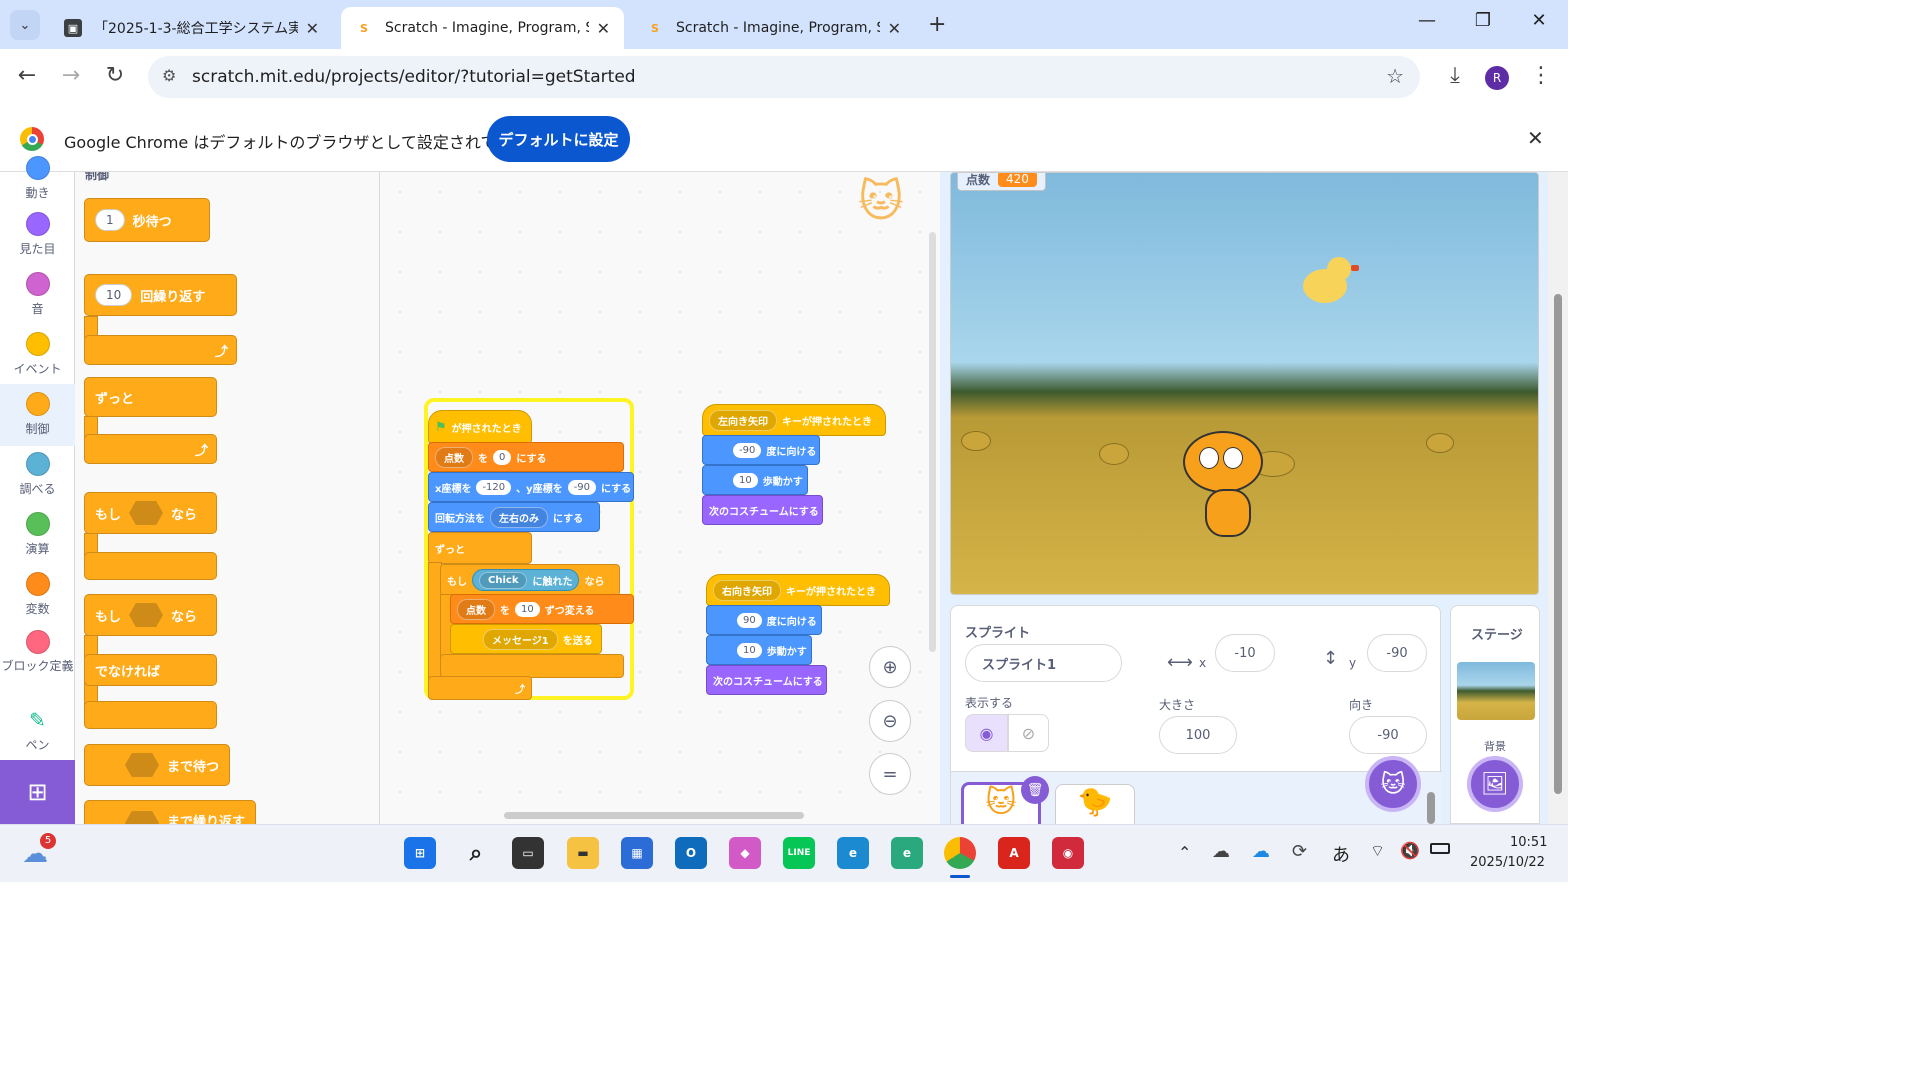 This screenshot has height=1080, width=1920. I want to click on restore-button: ❐, so click(1483, 20).